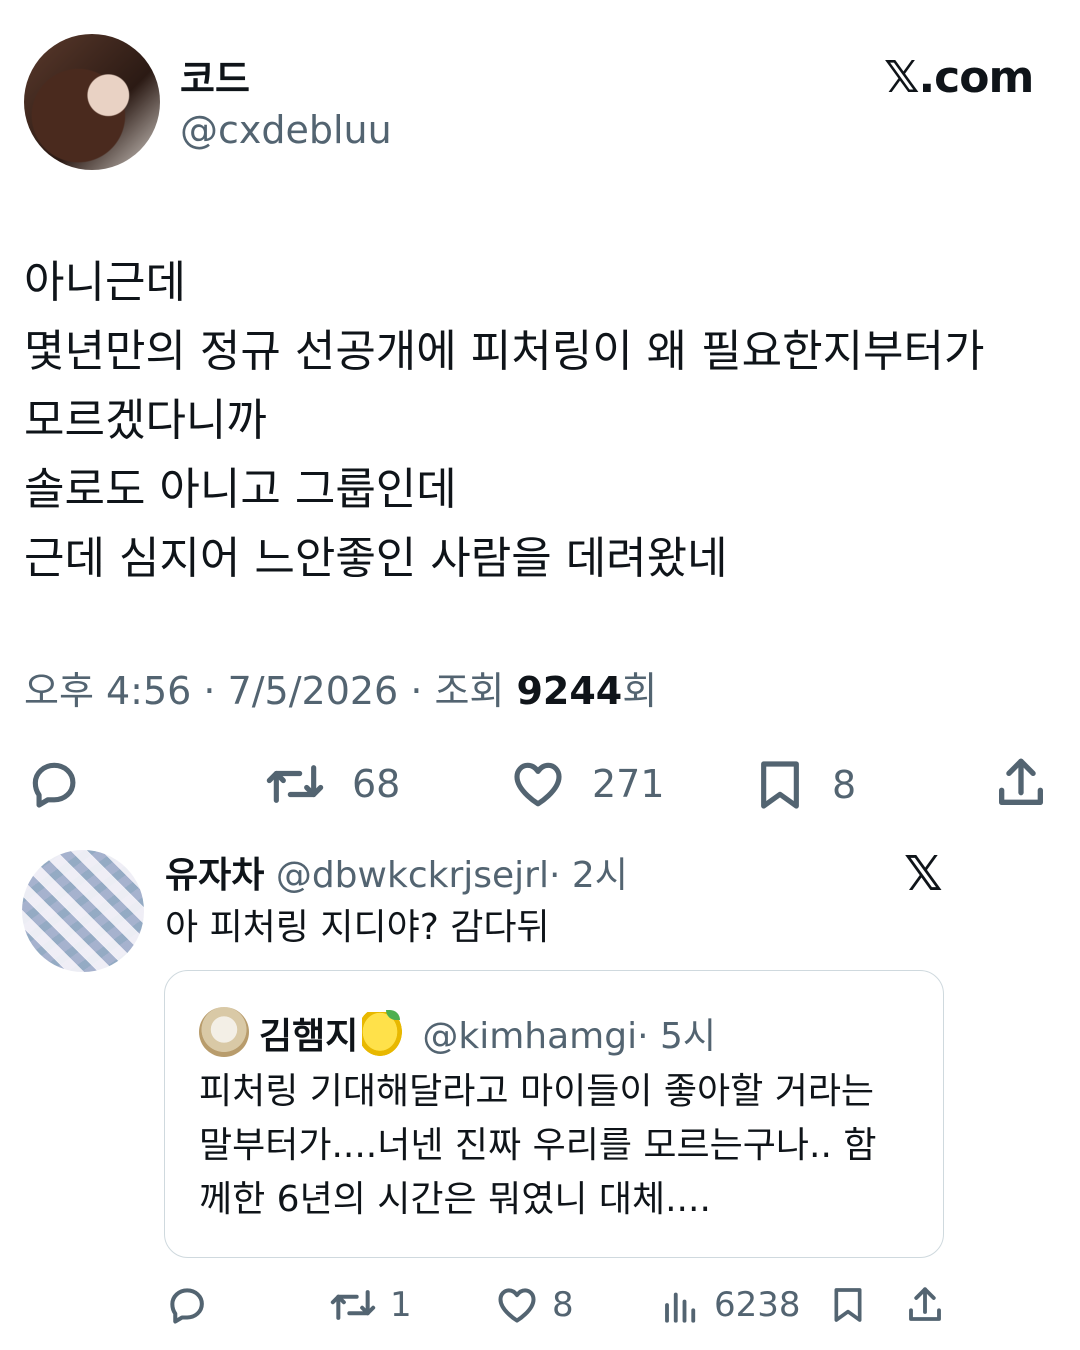 The height and width of the screenshot is (1350, 1080). I want to click on tweet-meta: 오후 4:56 · 7/5/2026 · 조회 9244회, so click(340, 687).